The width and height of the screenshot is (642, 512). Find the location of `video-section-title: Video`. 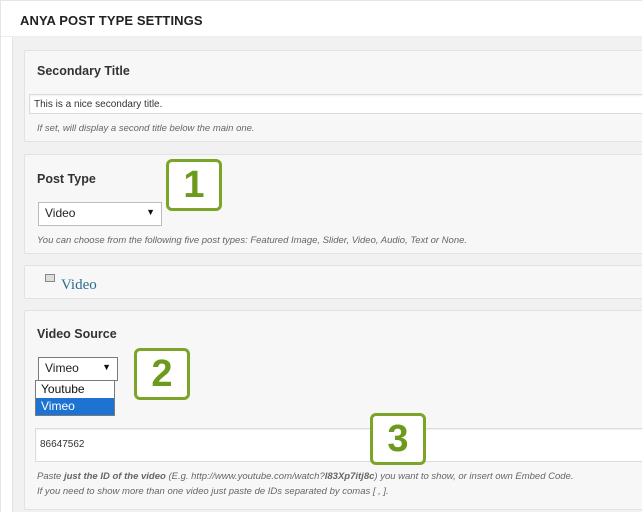

video-section-title: Video is located at coordinates (79, 285).